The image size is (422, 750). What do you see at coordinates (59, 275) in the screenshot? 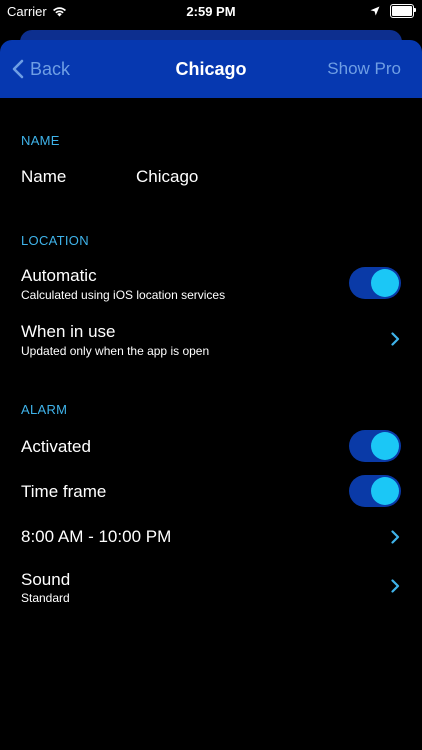
I see `automatic-title: Automatic` at bounding box center [59, 275].